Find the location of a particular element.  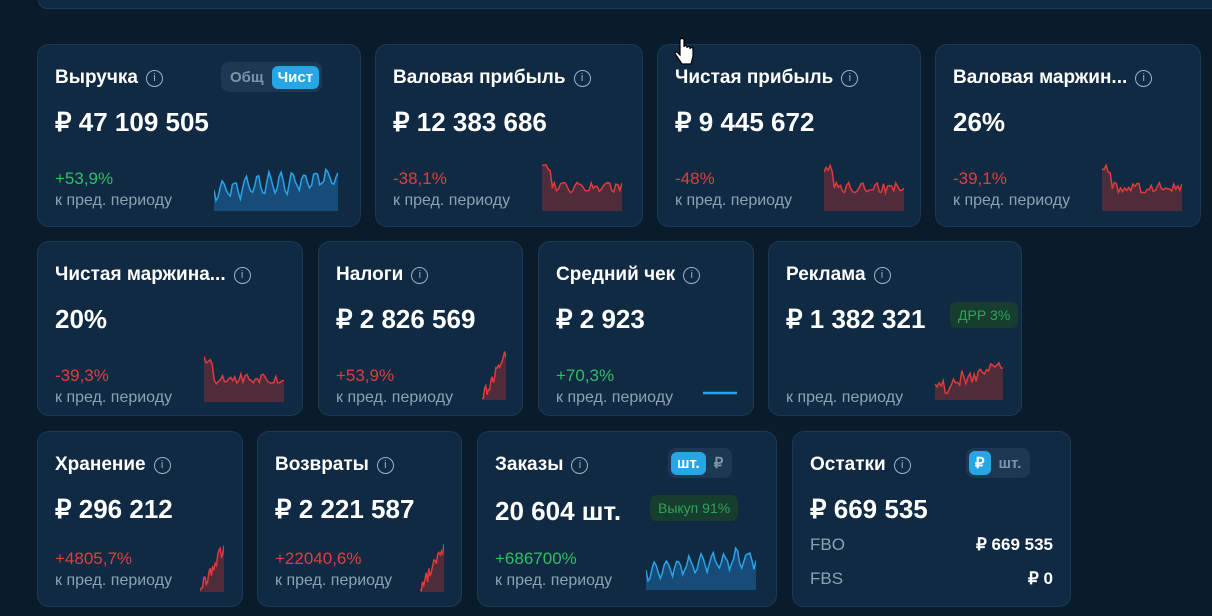

card-title: Хранение i is located at coordinates (113, 465).